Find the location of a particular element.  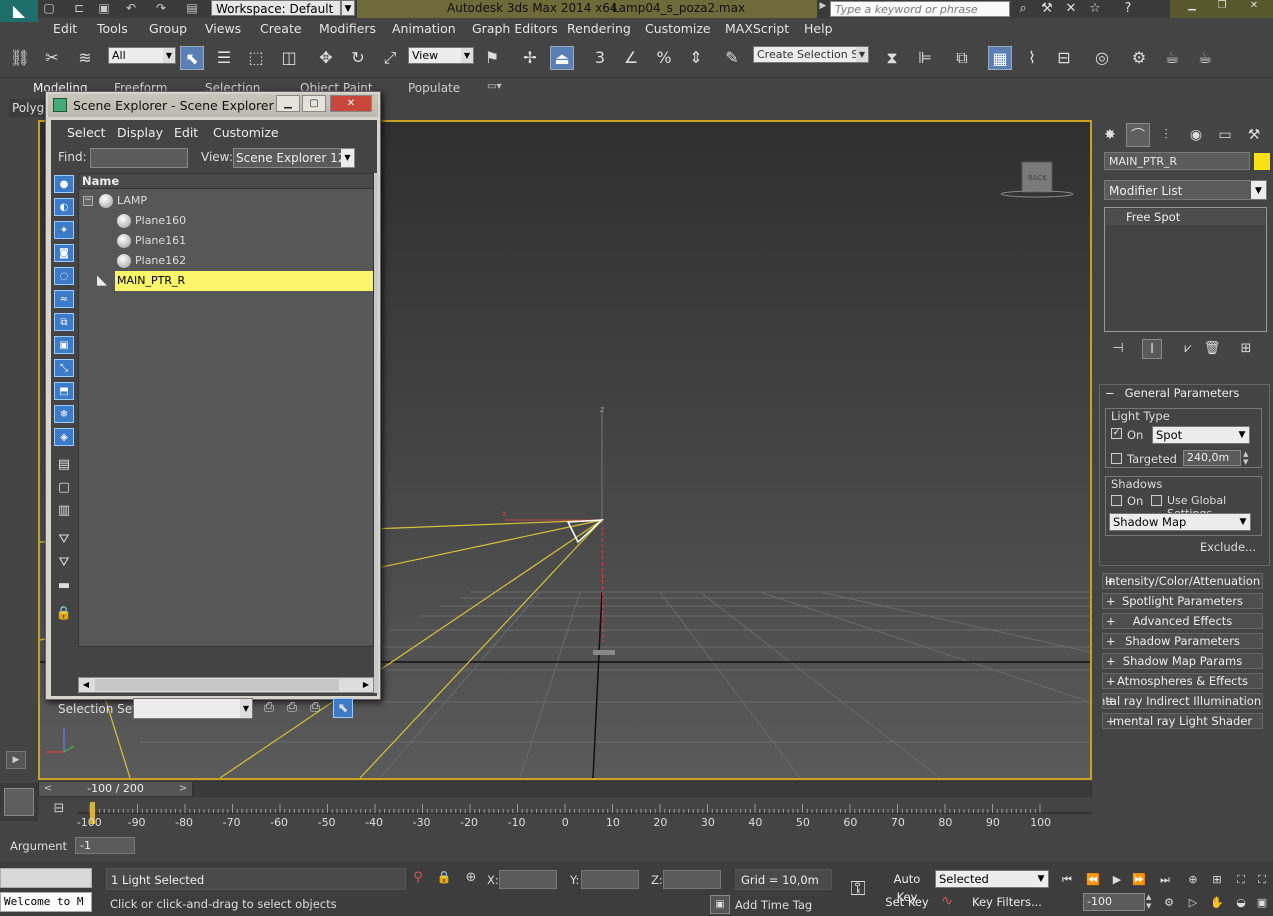

configure-modifier-sets-icon: ⊞ is located at coordinates (1246, 349).